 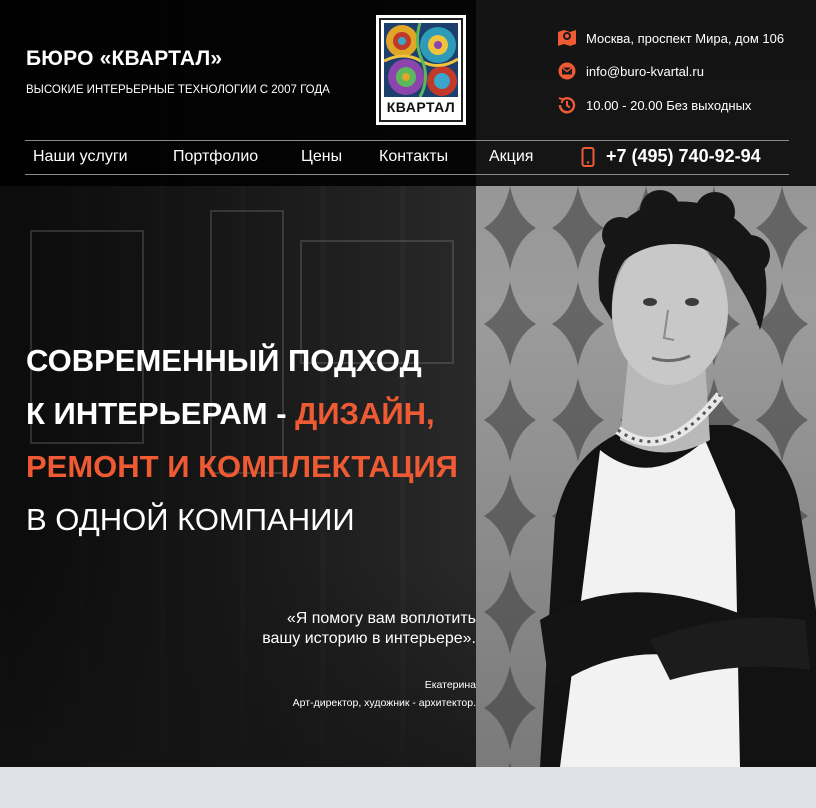 I want to click on phone-number: +7 (495) 740-92-94, so click(x=671, y=156).